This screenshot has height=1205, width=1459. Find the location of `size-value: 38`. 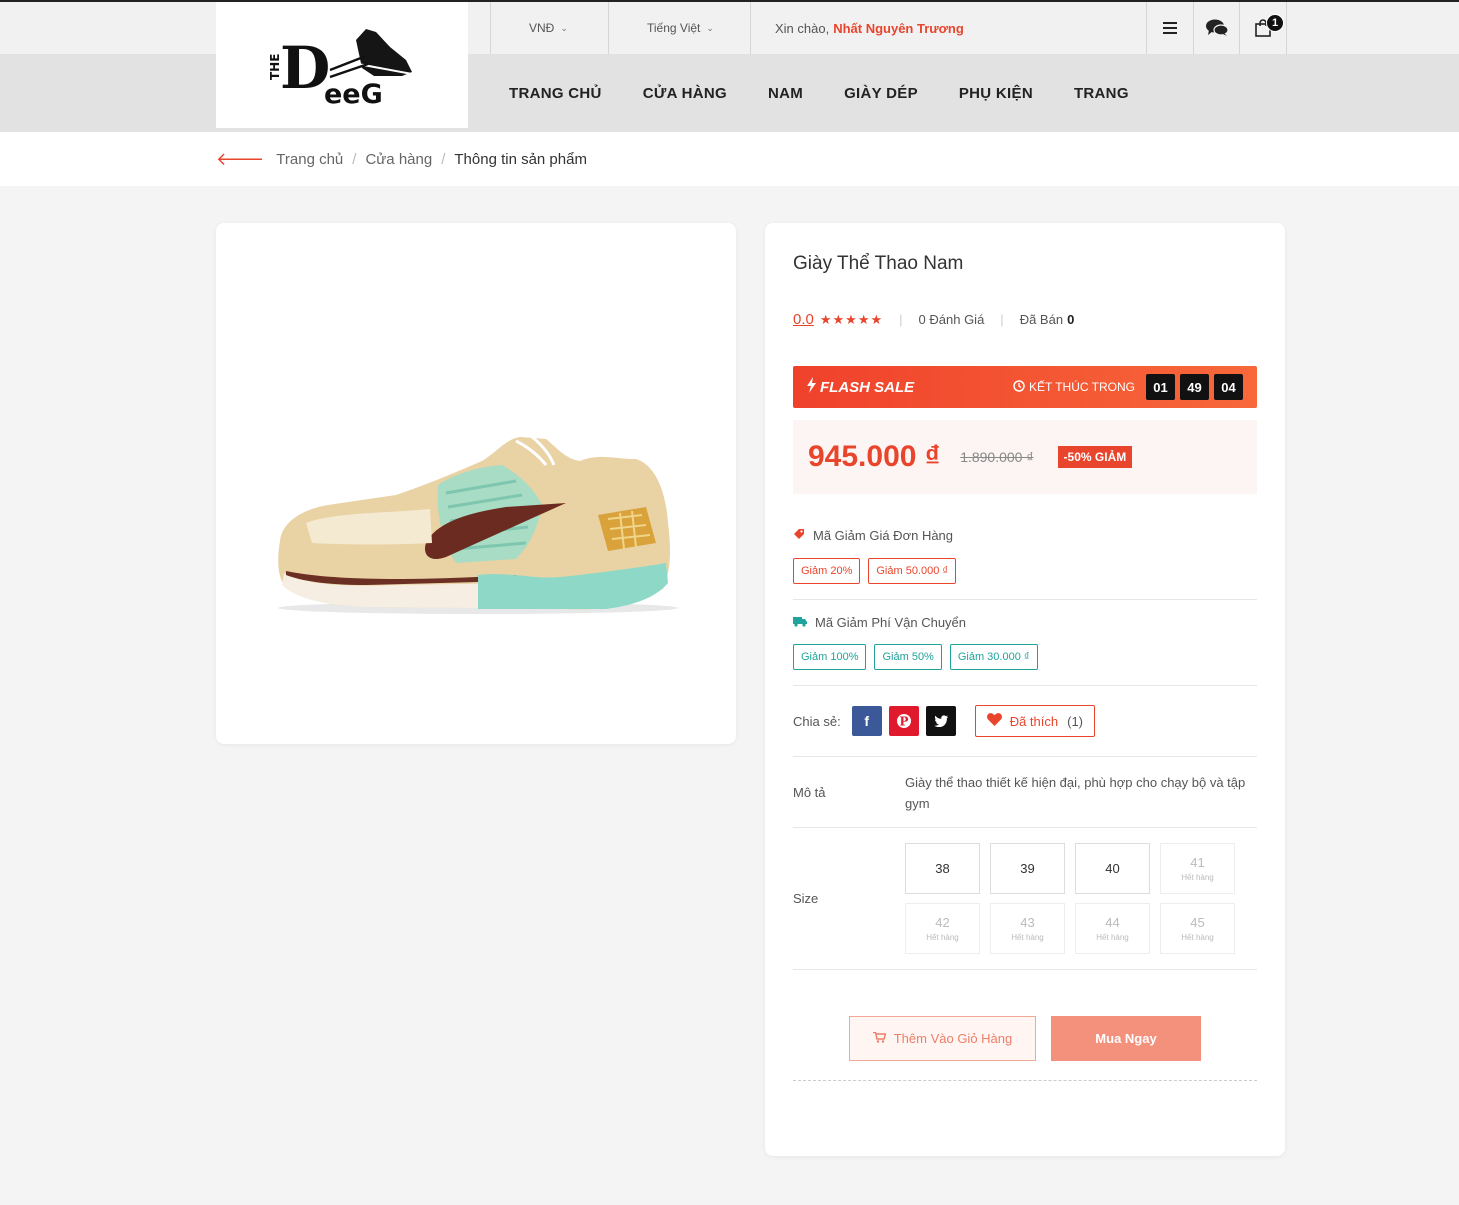

size-value: 38 is located at coordinates (942, 868).